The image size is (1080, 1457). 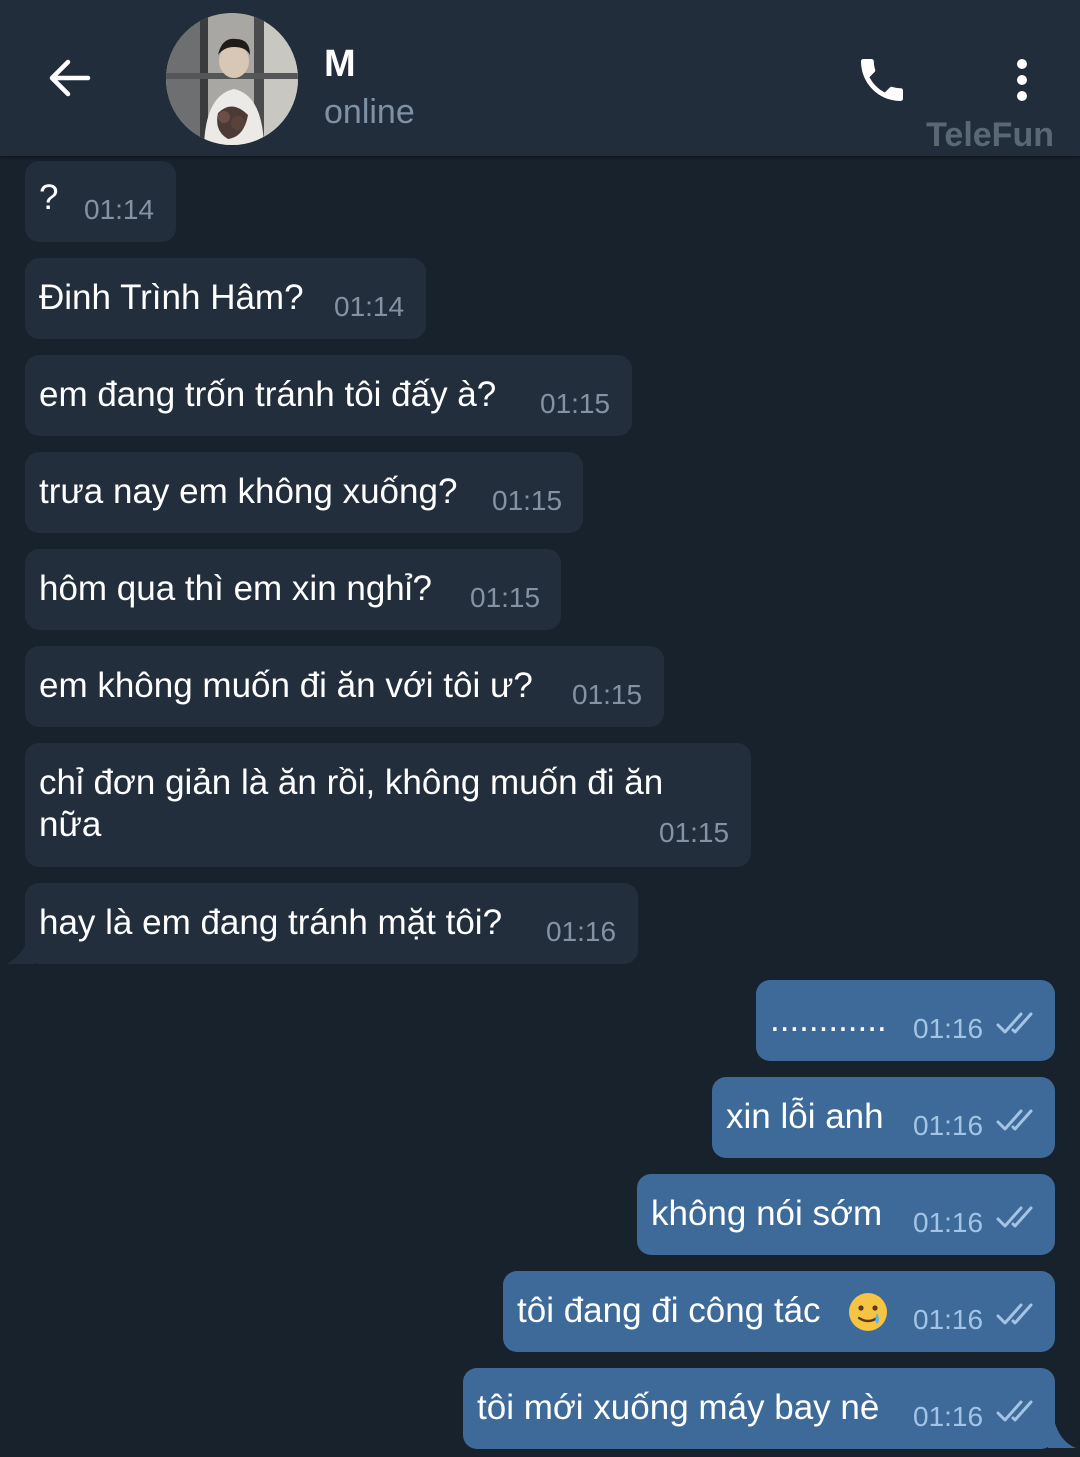 What do you see at coordinates (805, 1116) in the screenshot?
I see `message-text: xin lỗi anh` at bounding box center [805, 1116].